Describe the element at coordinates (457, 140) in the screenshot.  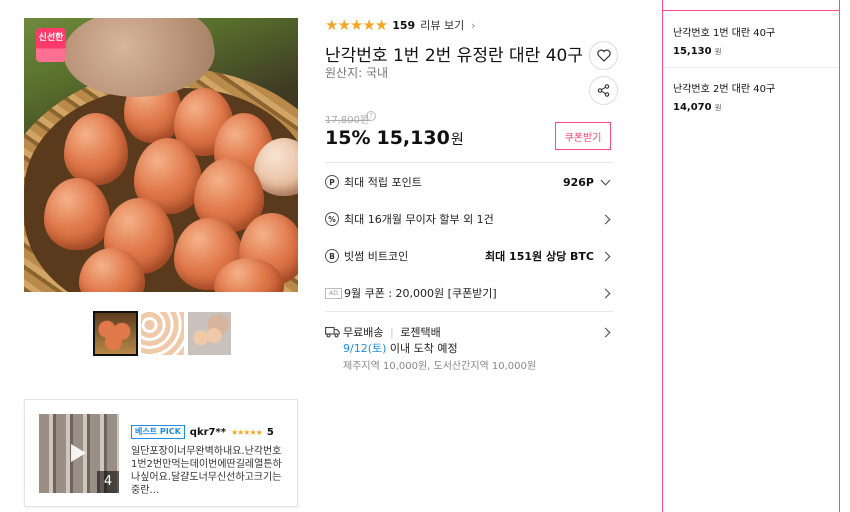
I see `currency-unit: 원` at that location.